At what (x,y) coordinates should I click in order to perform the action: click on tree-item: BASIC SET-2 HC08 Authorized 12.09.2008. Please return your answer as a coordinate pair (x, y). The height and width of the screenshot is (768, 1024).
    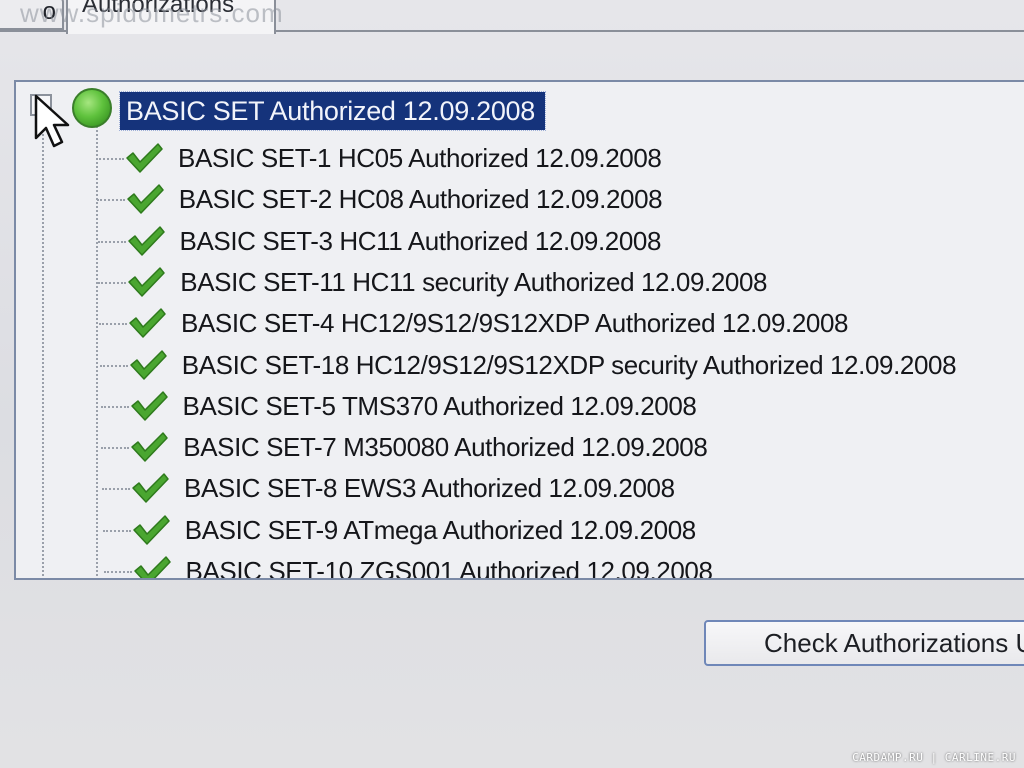
    Looking at the image, I should click on (560, 199).